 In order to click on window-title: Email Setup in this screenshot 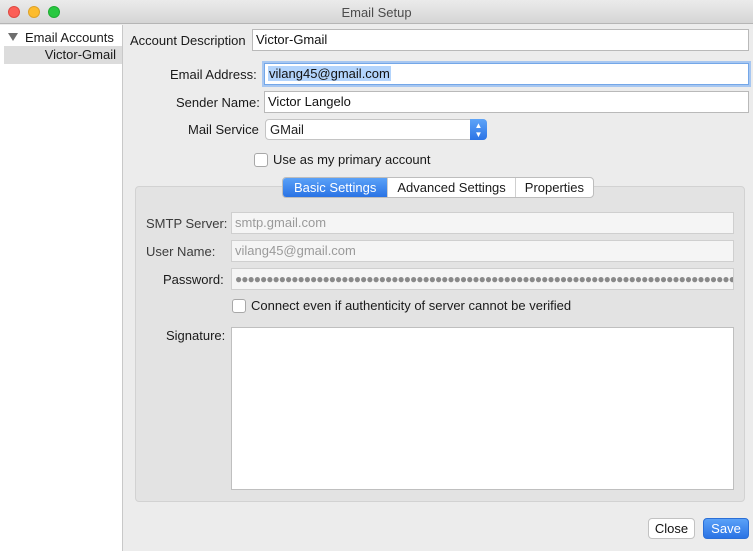, I will do `click(376, 12)`.